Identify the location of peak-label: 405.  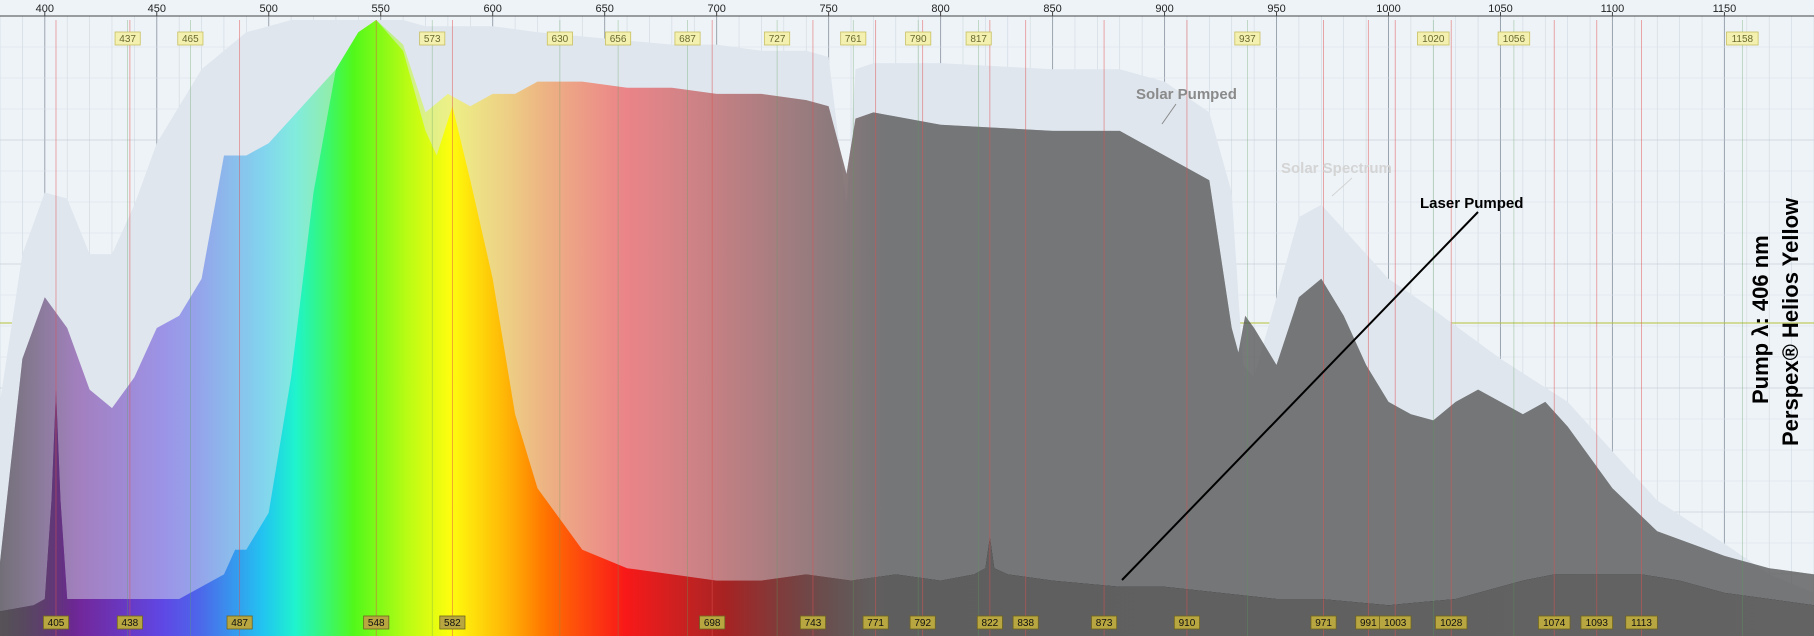
(56, 623).